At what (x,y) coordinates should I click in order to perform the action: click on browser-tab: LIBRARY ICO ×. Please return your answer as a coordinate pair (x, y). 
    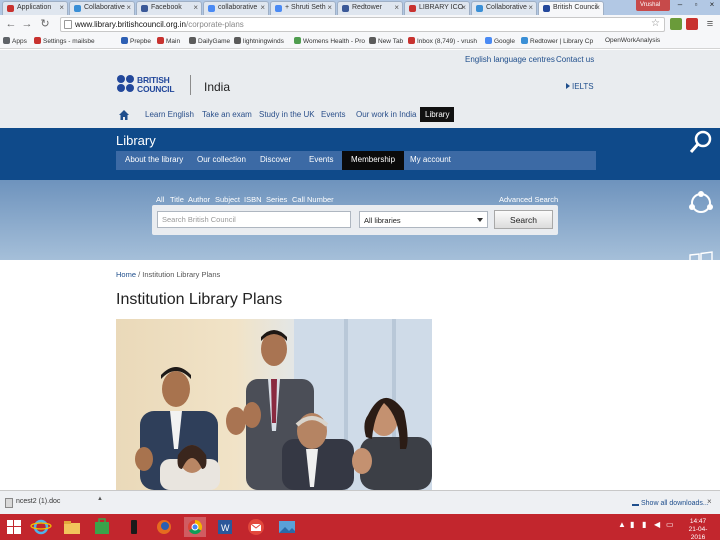
    Looking at the image, I should click on (437, 8).